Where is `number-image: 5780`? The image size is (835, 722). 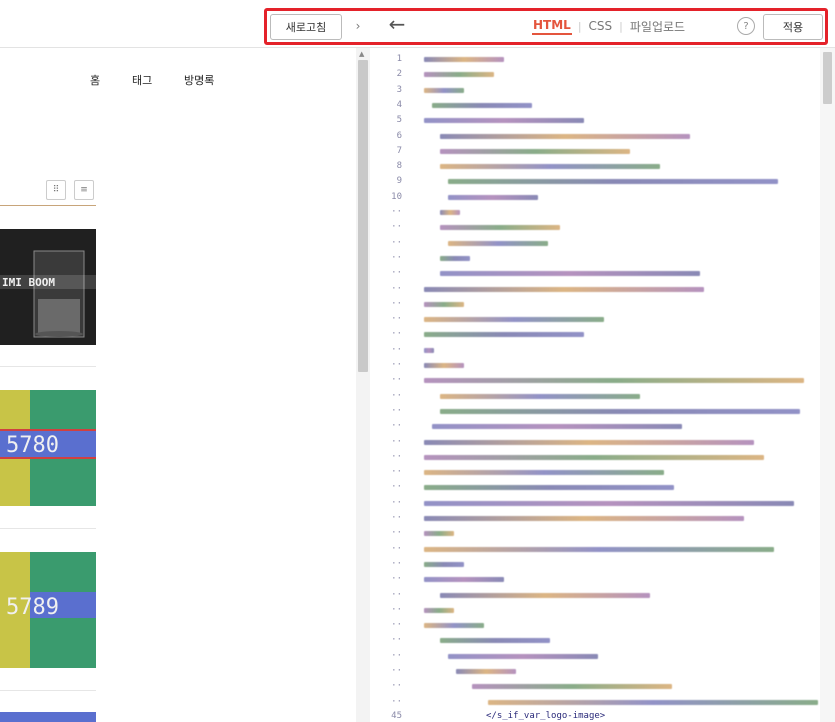 number-image: 5780 is located at coordinates (48, 448).